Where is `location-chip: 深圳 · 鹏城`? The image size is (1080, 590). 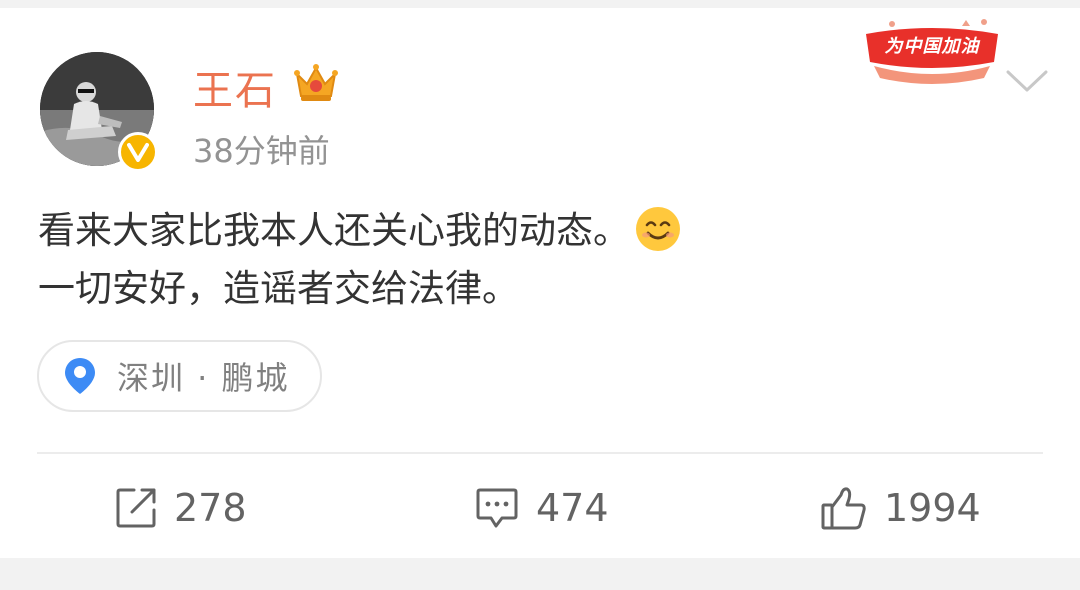 location-chip: 深圳 · 鹏城 is located at coordinates (179, 376).